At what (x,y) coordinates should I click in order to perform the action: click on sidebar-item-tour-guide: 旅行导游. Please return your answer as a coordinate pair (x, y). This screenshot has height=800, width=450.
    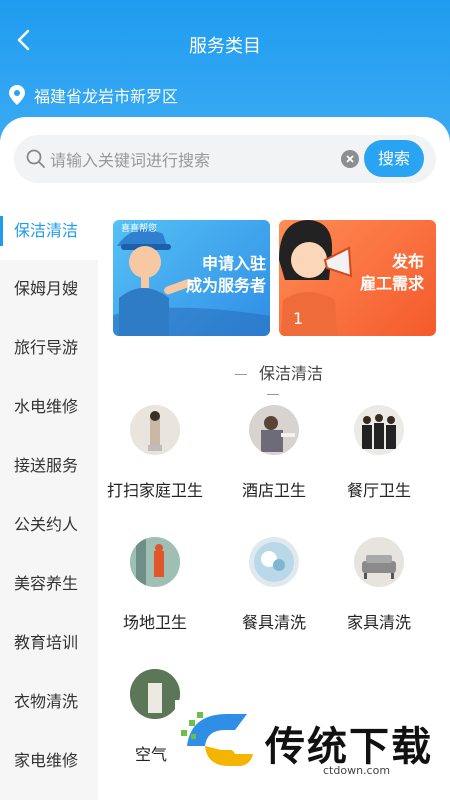
    Looking at the image, I should click on (49, 348).